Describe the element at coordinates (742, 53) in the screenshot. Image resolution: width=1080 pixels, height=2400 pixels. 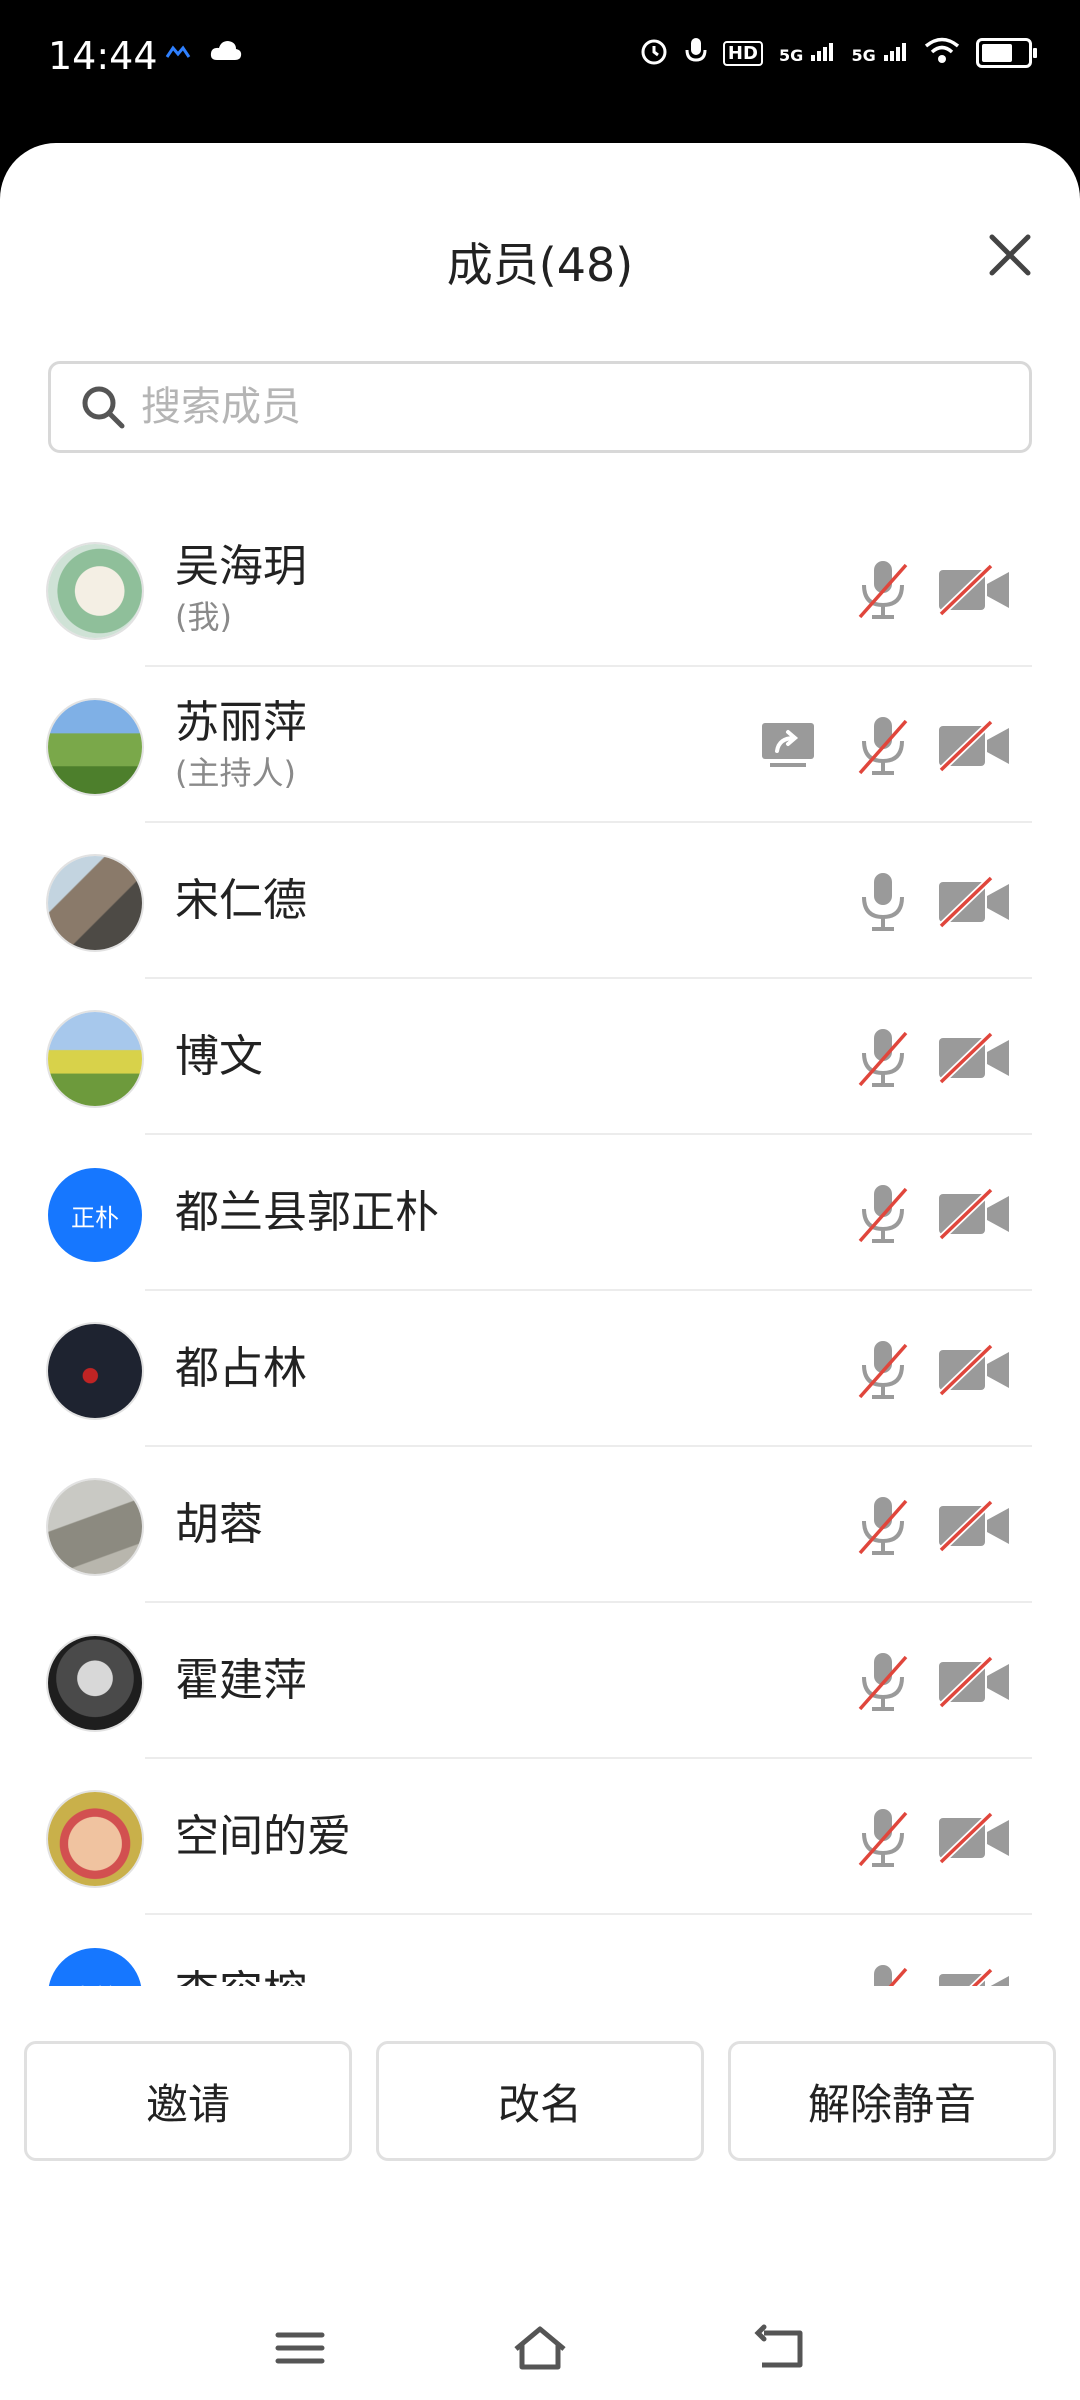
I see `hd-icon: HD` at that location.